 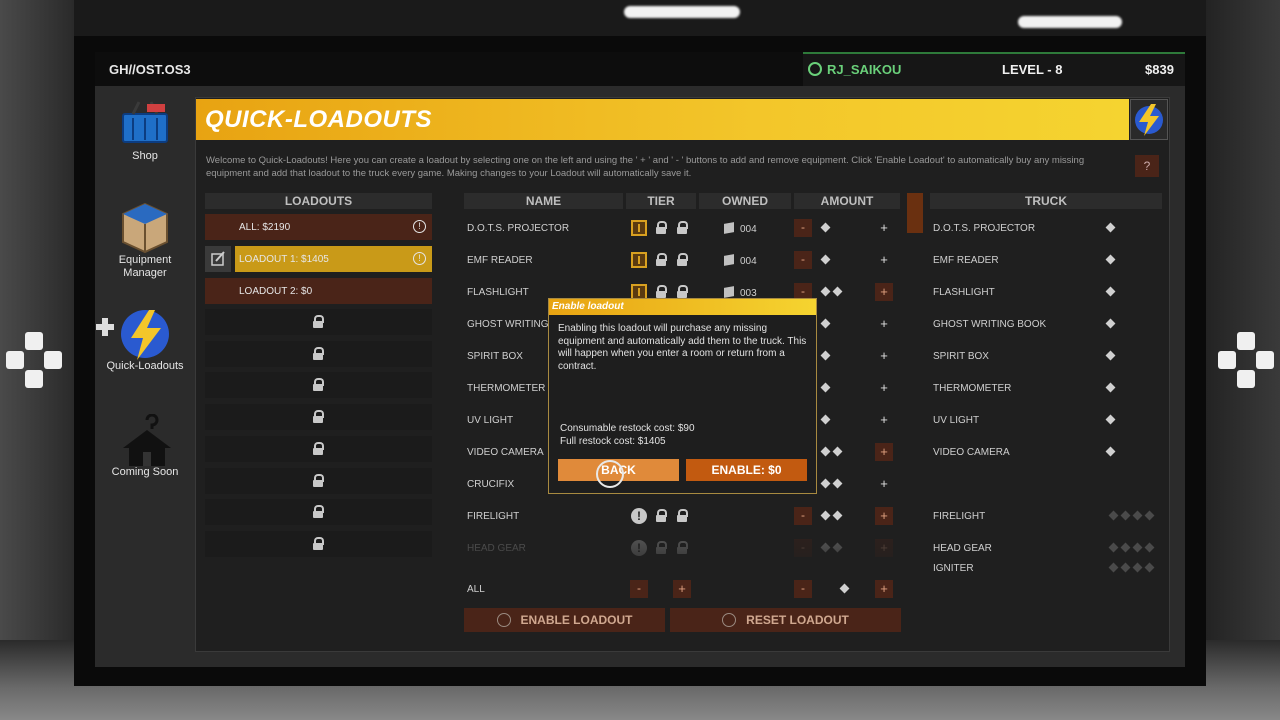 I want to click on button-label: RESET LOADOUT, so click(x=797, y=620).